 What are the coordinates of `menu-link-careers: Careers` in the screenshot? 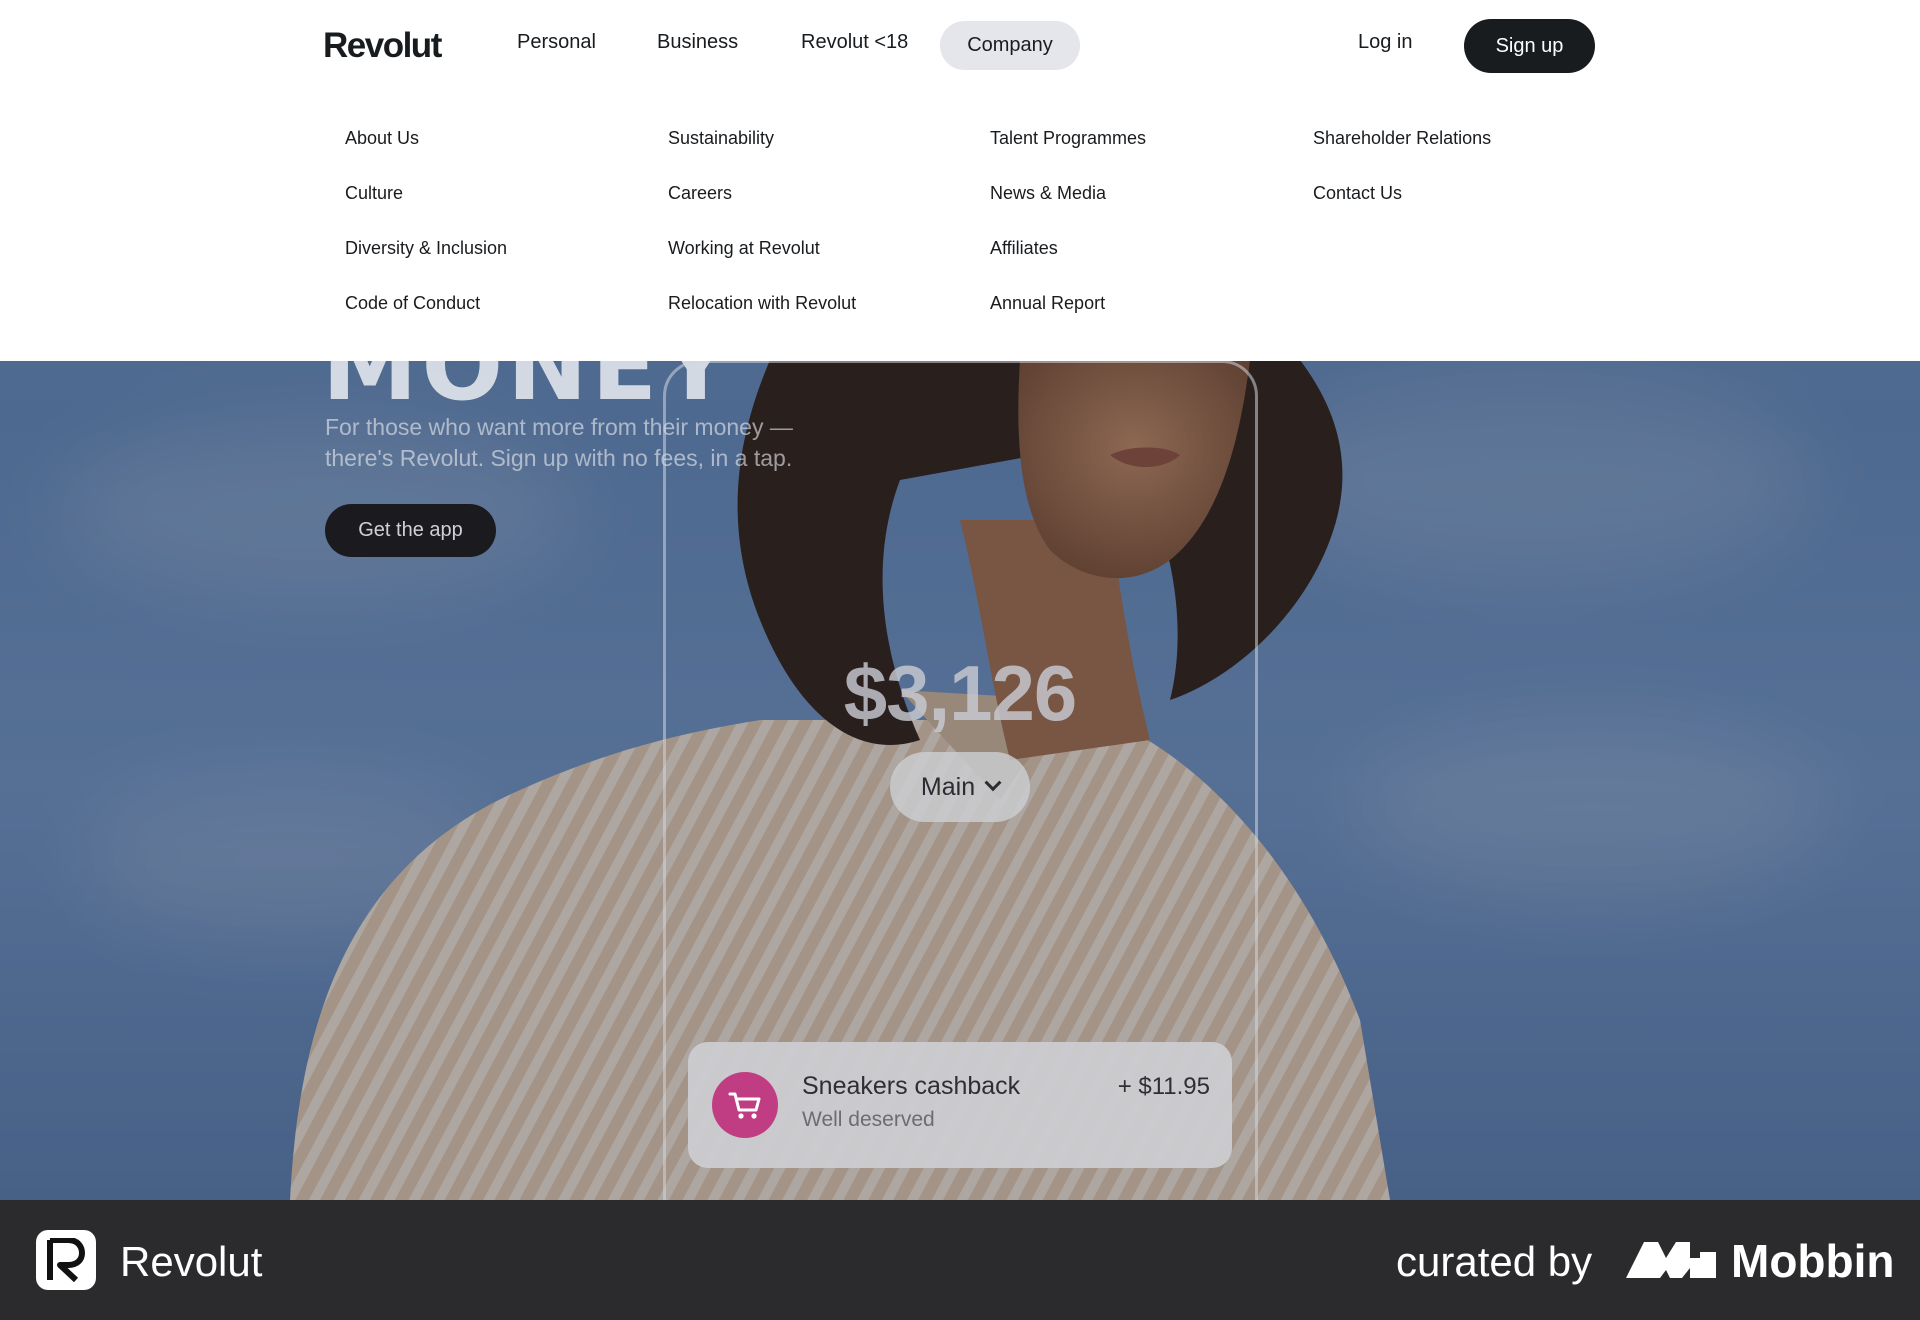 It's located at (762, 207).